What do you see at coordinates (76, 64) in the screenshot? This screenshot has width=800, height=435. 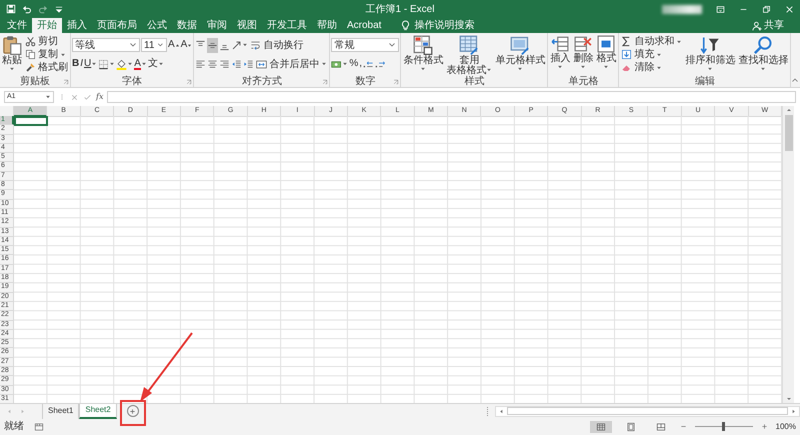 I see `format-button: B` at bounding box center [76, 64].